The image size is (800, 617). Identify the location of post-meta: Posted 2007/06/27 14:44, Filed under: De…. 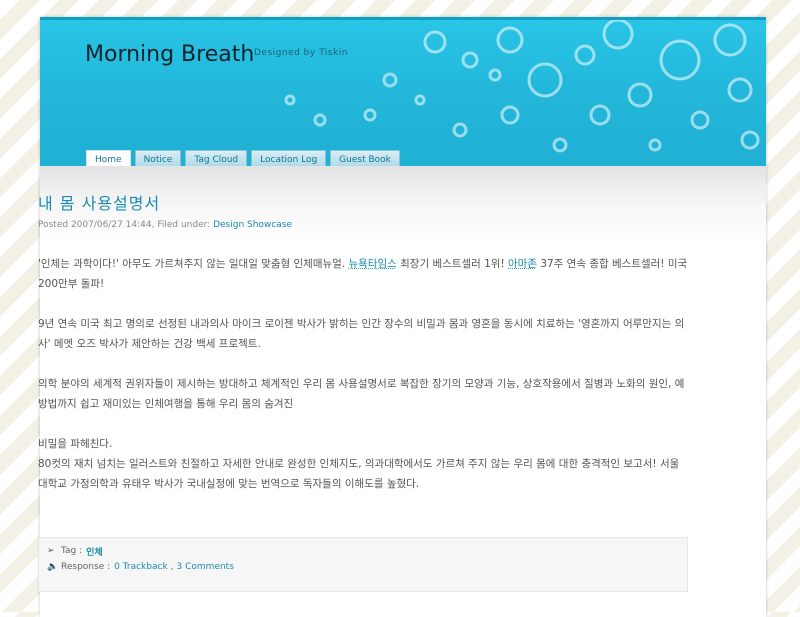
(363, 225).